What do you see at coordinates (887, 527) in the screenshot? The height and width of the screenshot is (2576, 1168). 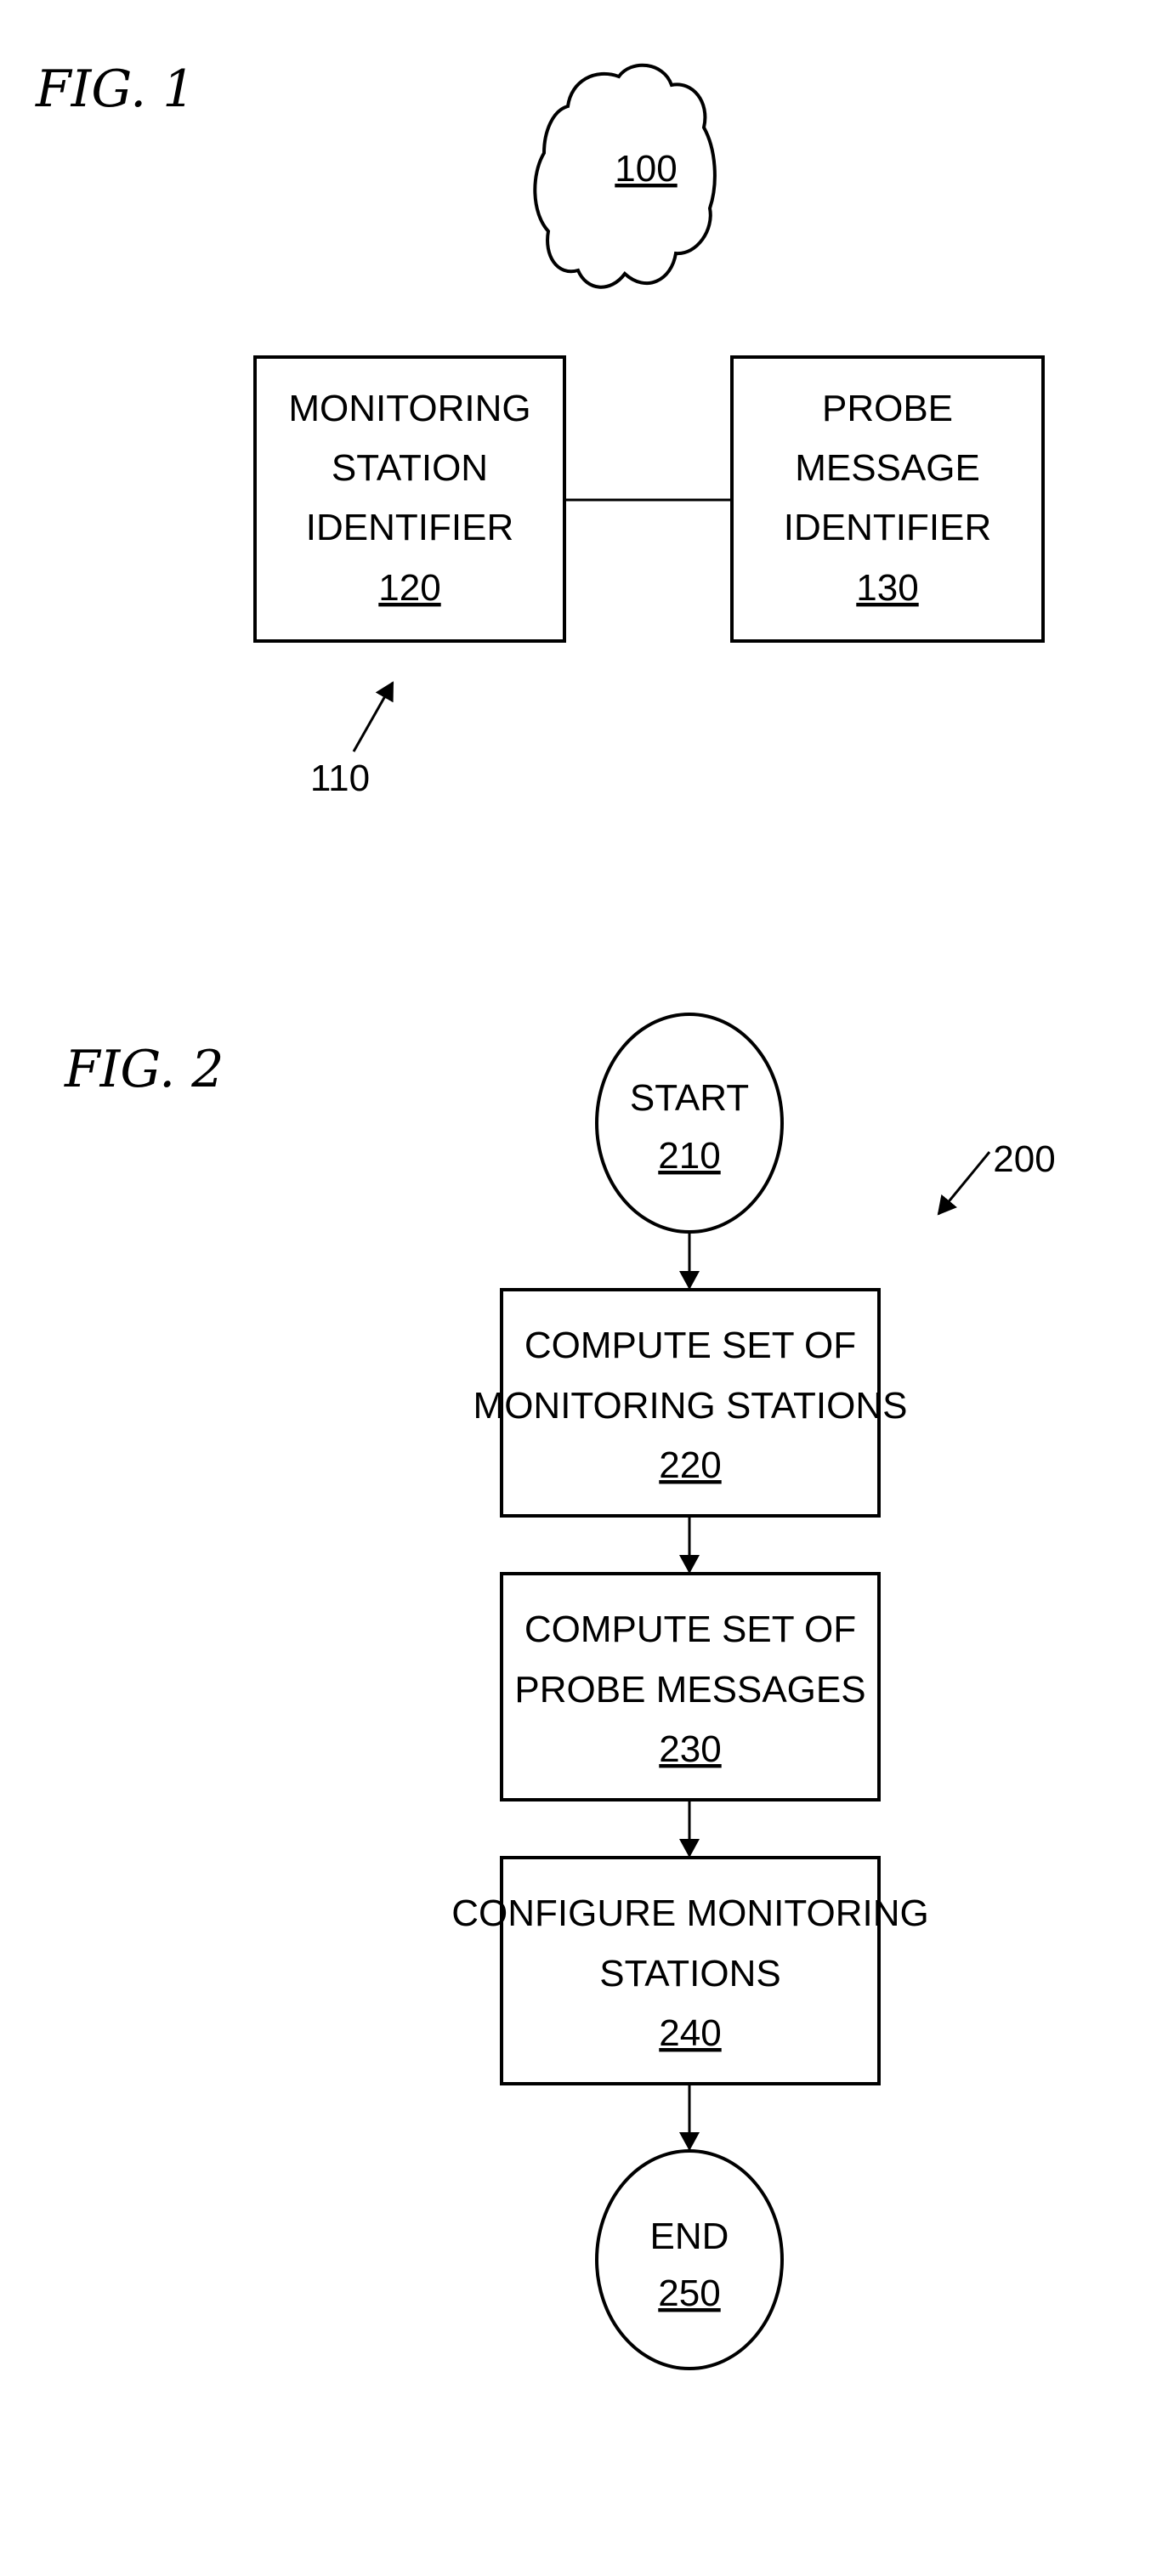 I see `box-130-line-3: IDENTIFIER` at bounding box center [887, 527].